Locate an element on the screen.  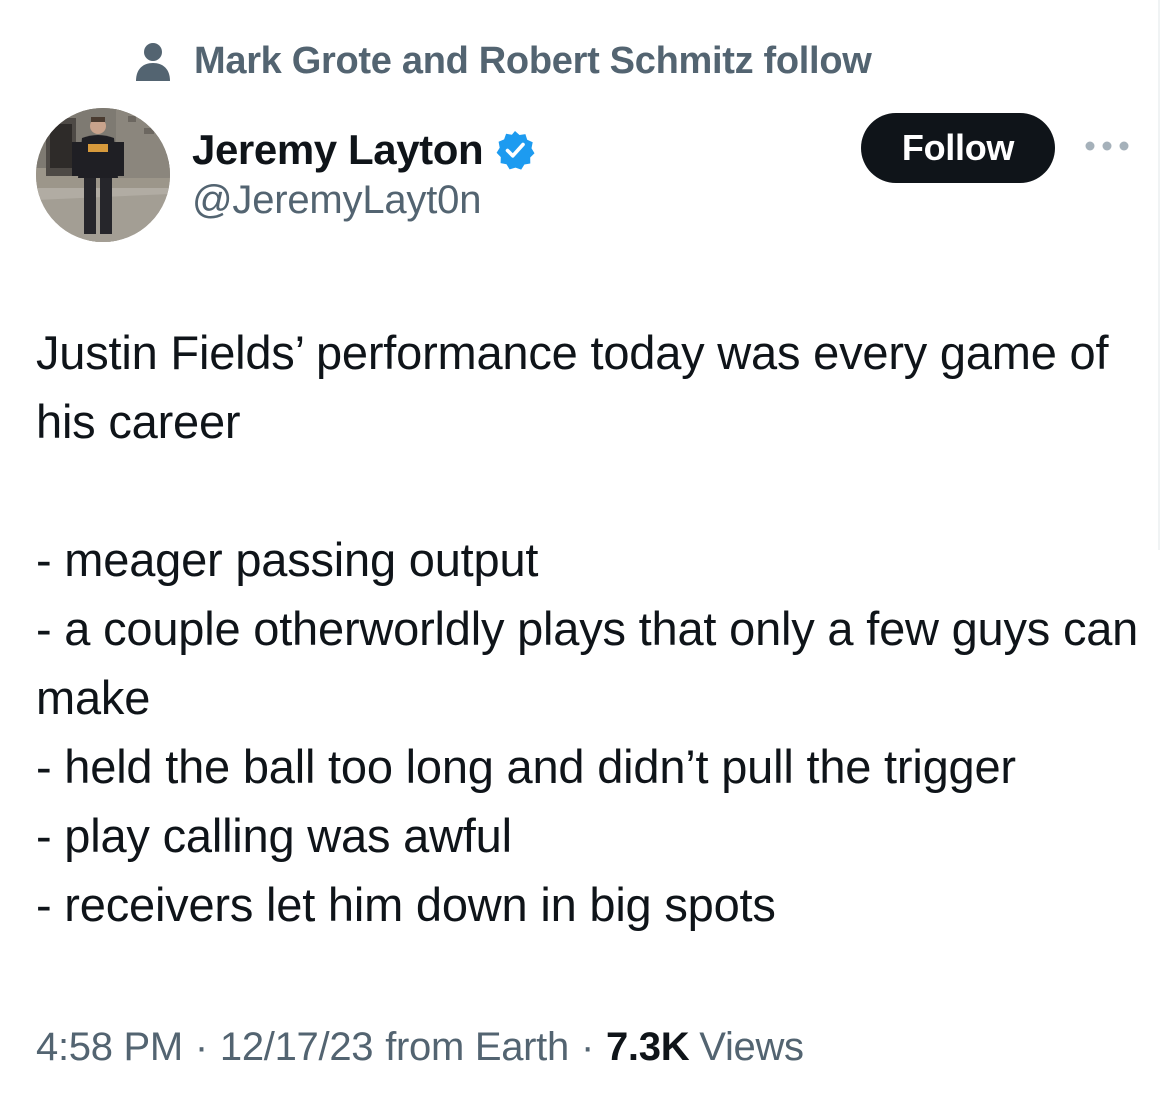
more-options-button is located at coordinates (1107, 148).